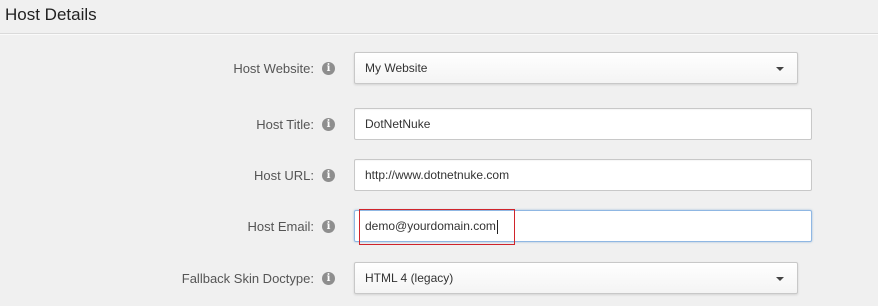 The width and height of the screenshot is (878, 306). Describe the element at coordinates (273, 68) in the screenshot. I see `host-website-label: Host Website:` at that location.